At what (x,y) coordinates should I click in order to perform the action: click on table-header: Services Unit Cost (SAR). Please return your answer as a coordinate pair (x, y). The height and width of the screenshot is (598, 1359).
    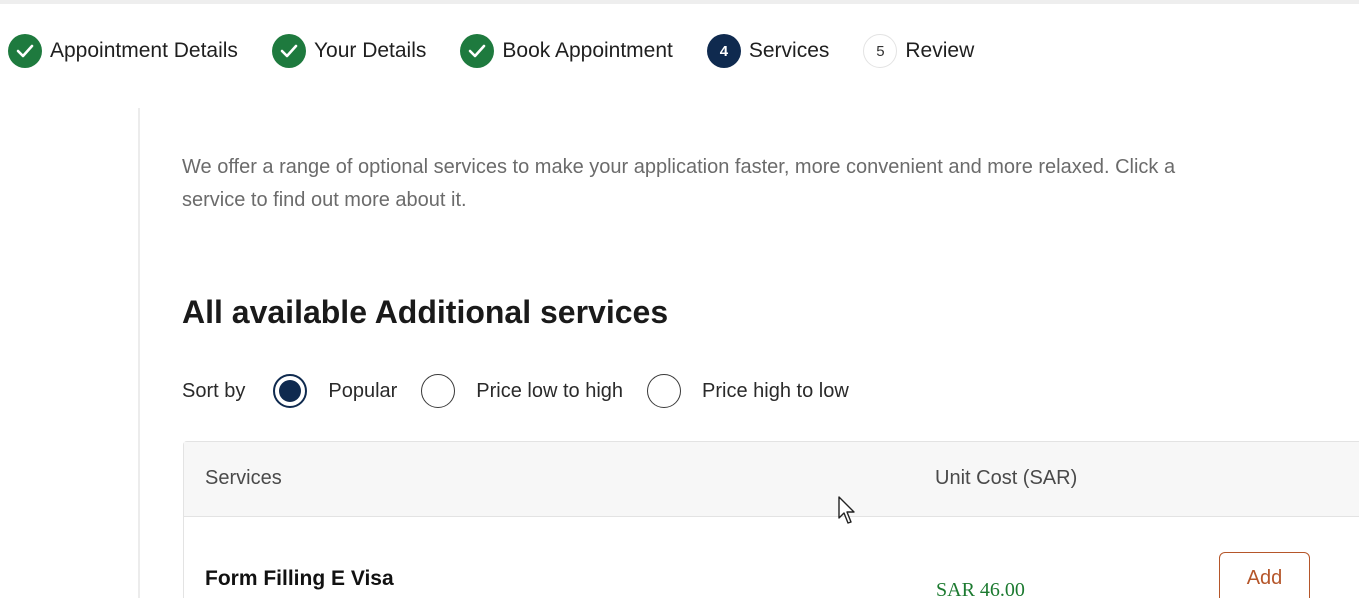
    Looking at the image, I should click on (771, 479).